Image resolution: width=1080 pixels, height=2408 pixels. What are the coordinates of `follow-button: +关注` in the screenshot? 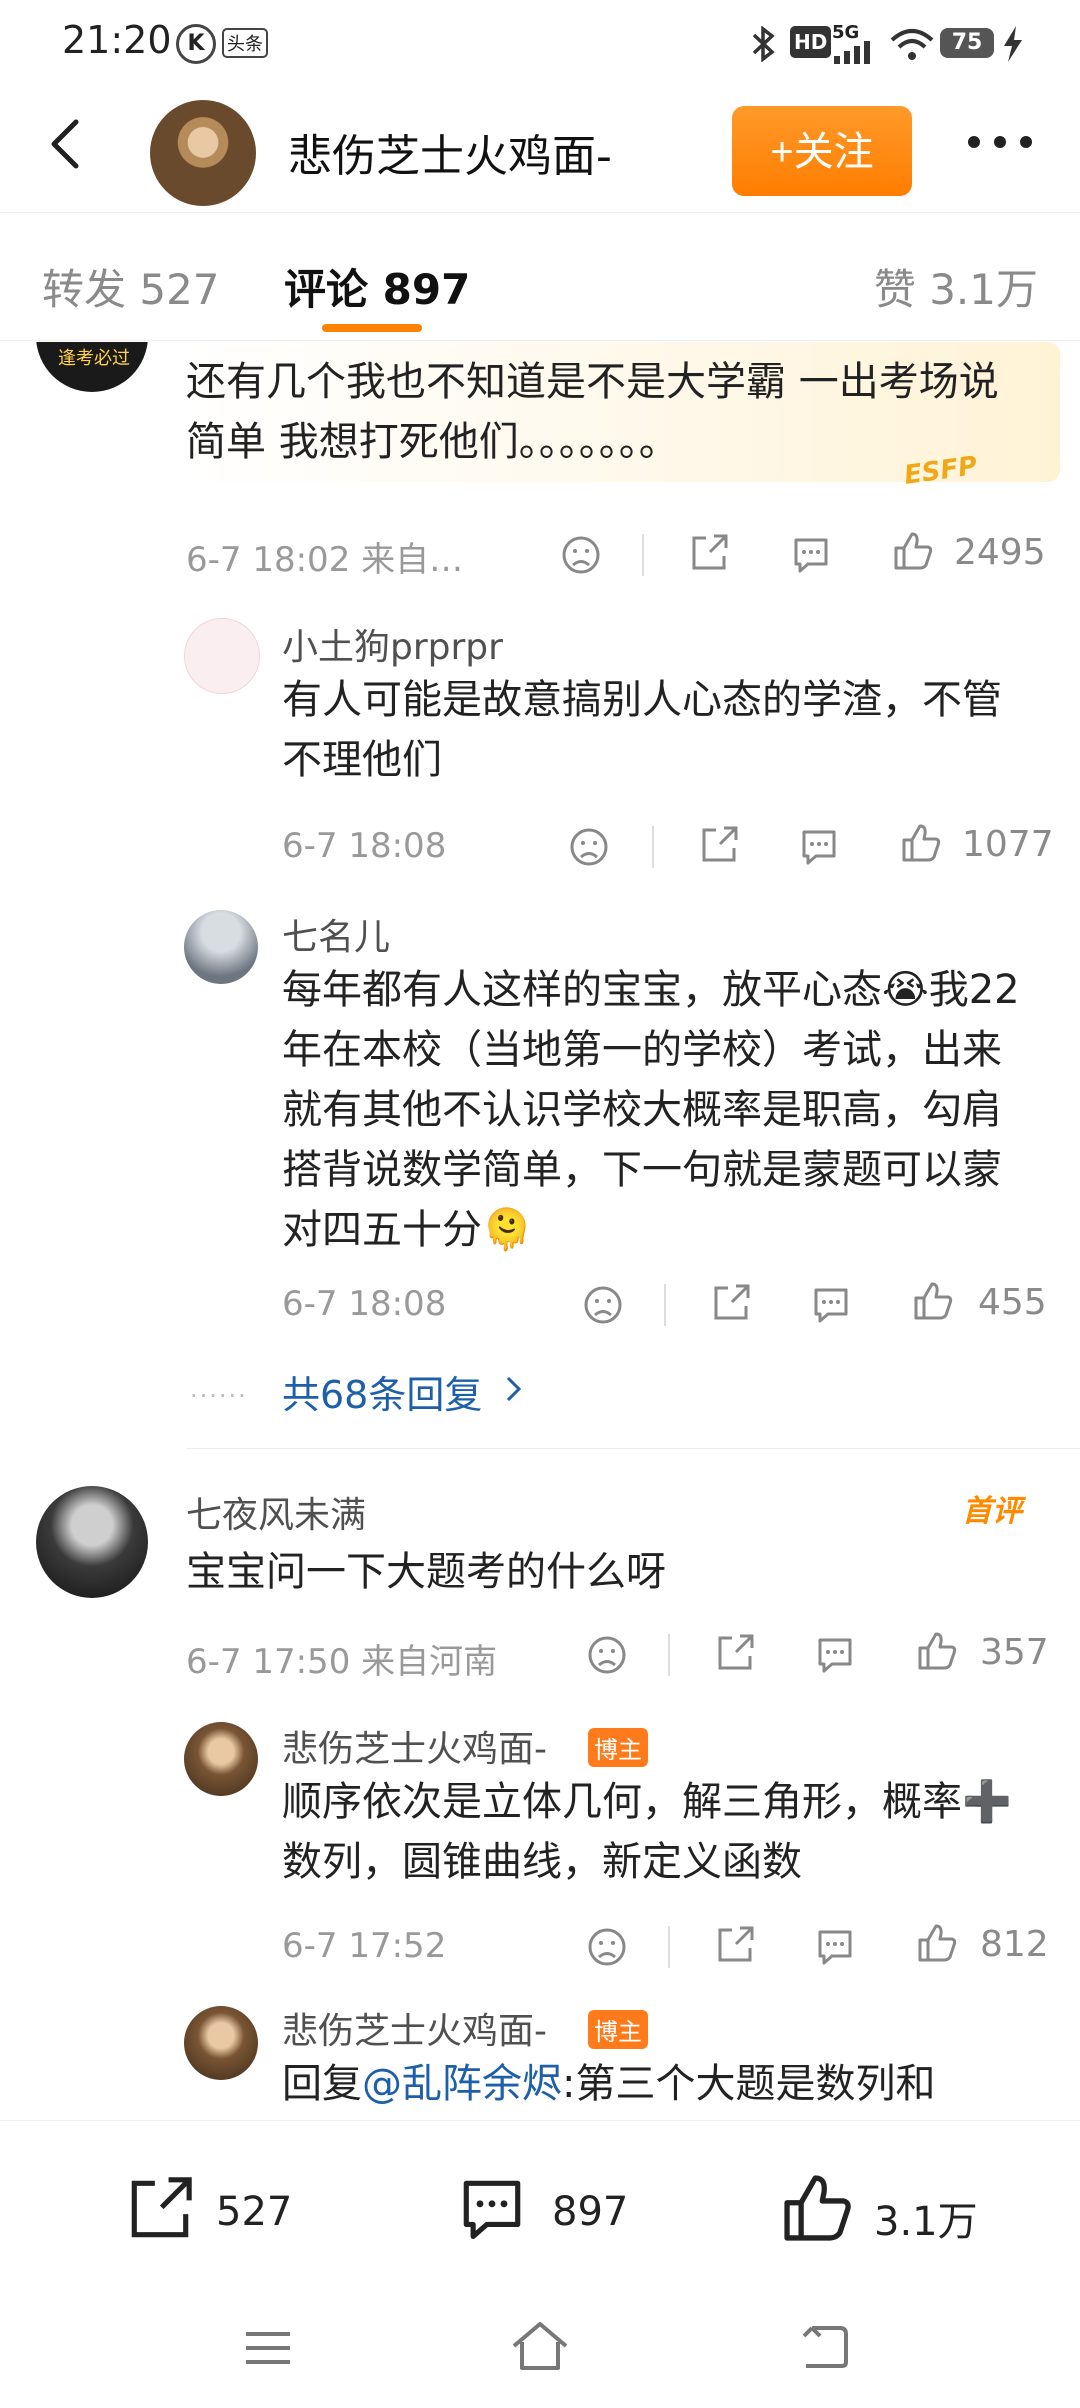 It's located at (822, 151).